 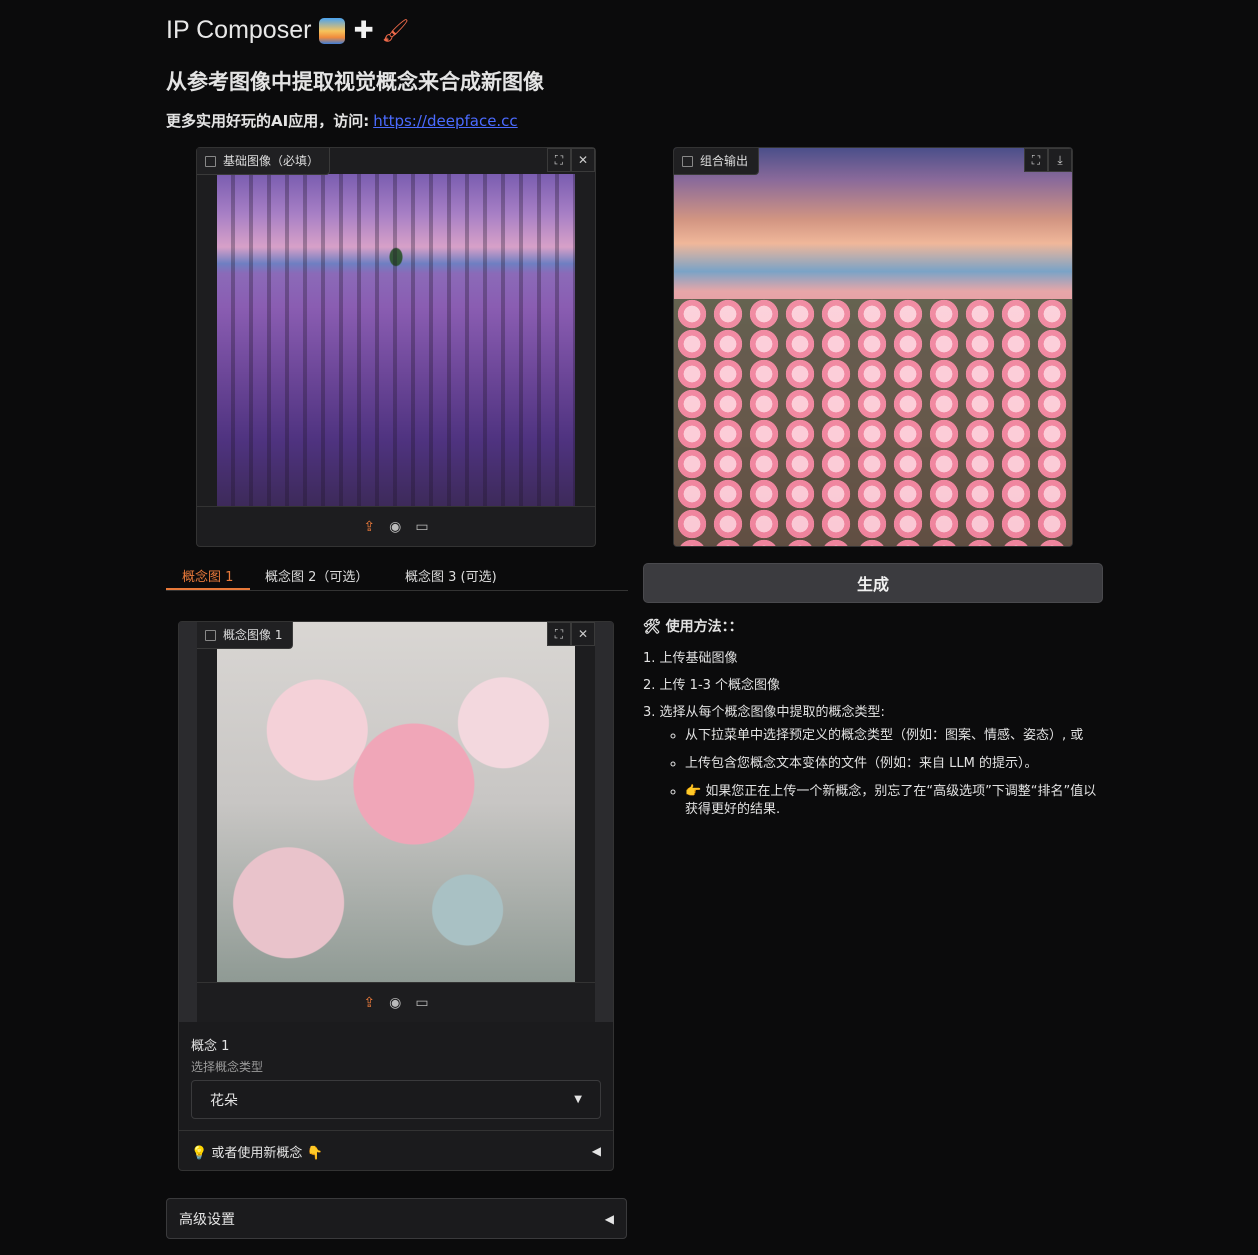 I want to click on plus-icon: ✚, so click(x=363, y=30).